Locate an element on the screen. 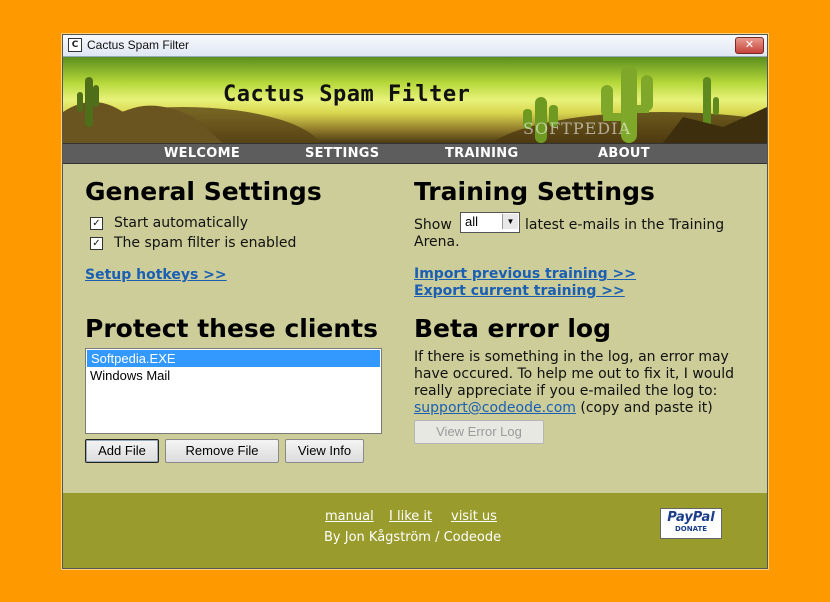 This screenshot has width=830, height=602. show-suffix: latest e-mails in the Training is located at coordinates (625, 225).